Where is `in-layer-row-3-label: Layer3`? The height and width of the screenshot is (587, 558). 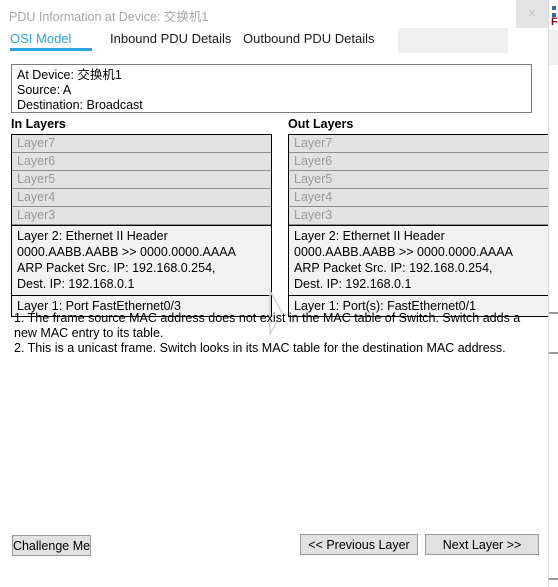 in-layer-row-3-label: Layer3 is located at coordinates (36, 215).